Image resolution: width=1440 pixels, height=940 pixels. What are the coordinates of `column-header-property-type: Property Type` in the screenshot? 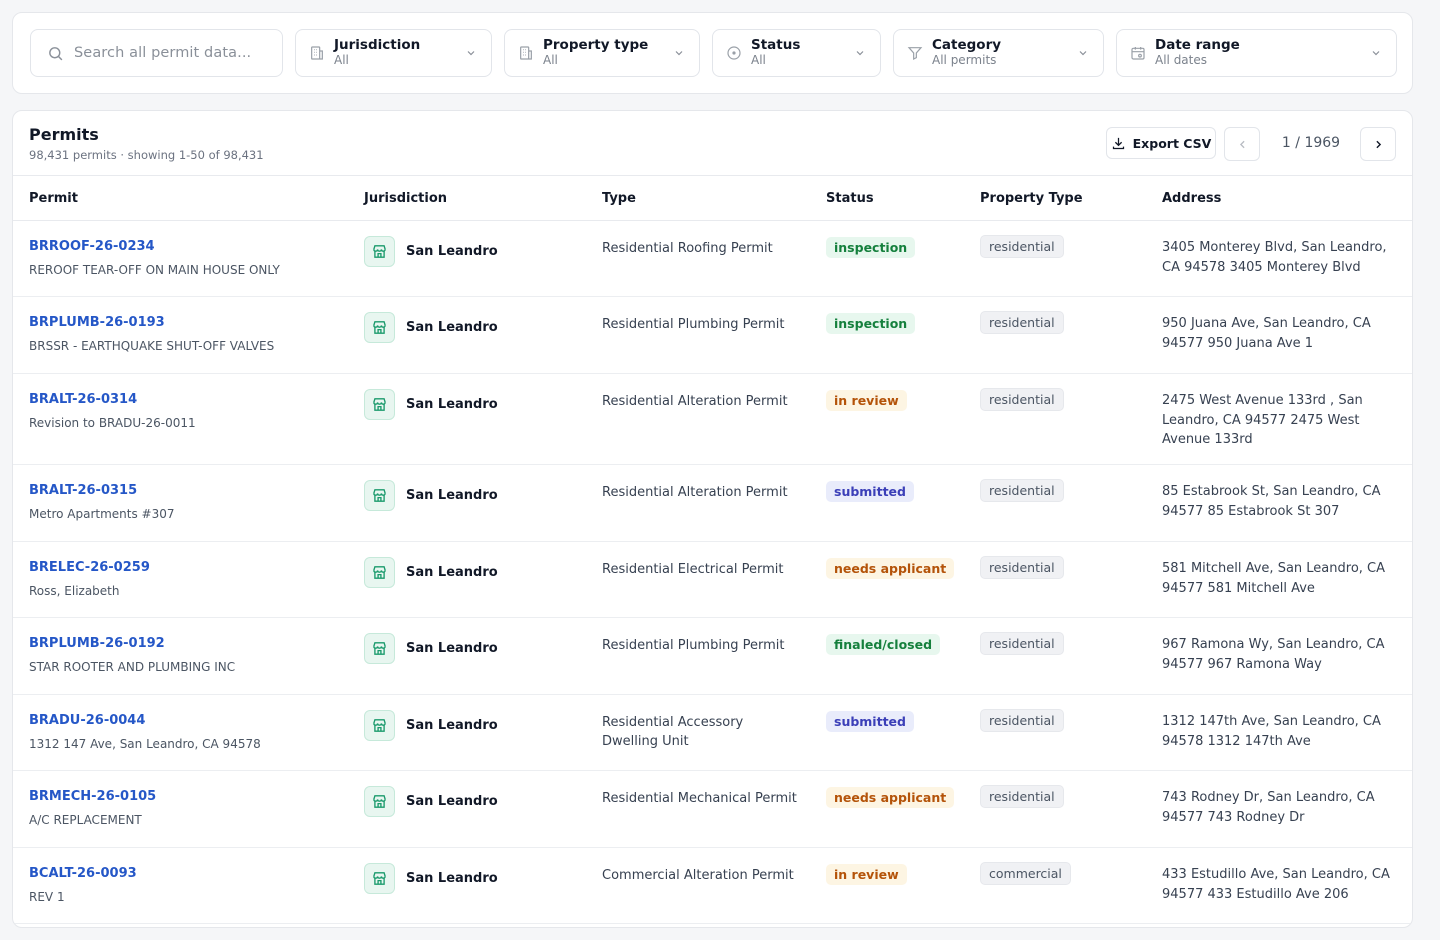 It's located at (1031, 198).